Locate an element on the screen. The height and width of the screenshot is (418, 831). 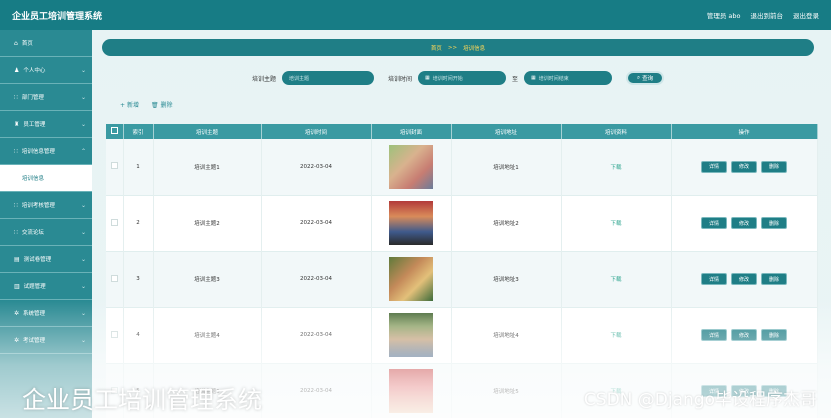
sidebar-item-label: 培训信息管理 is located at coordinates (38, 152).